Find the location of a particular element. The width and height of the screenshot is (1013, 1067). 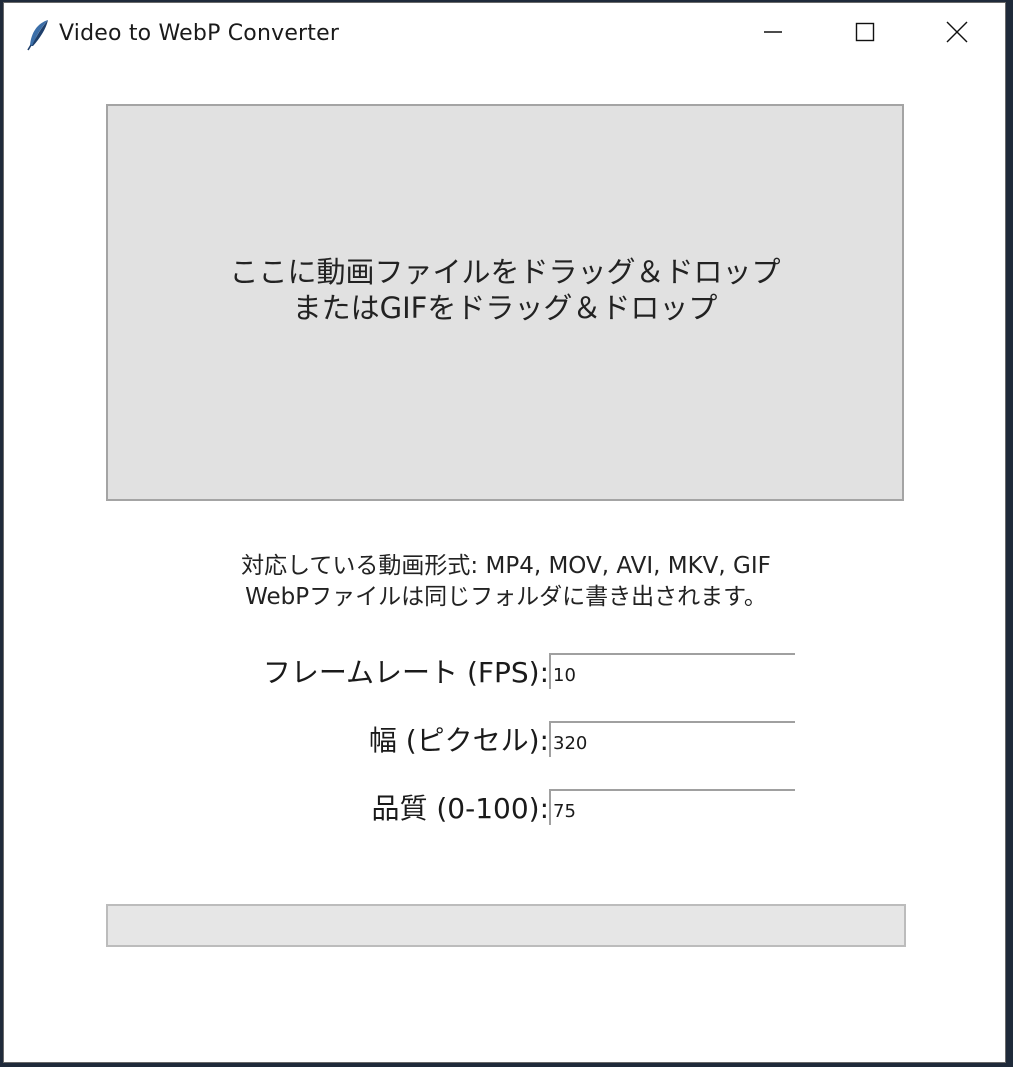

width-row: 幅 (ピクセル): is located at coordinates (505, 741).